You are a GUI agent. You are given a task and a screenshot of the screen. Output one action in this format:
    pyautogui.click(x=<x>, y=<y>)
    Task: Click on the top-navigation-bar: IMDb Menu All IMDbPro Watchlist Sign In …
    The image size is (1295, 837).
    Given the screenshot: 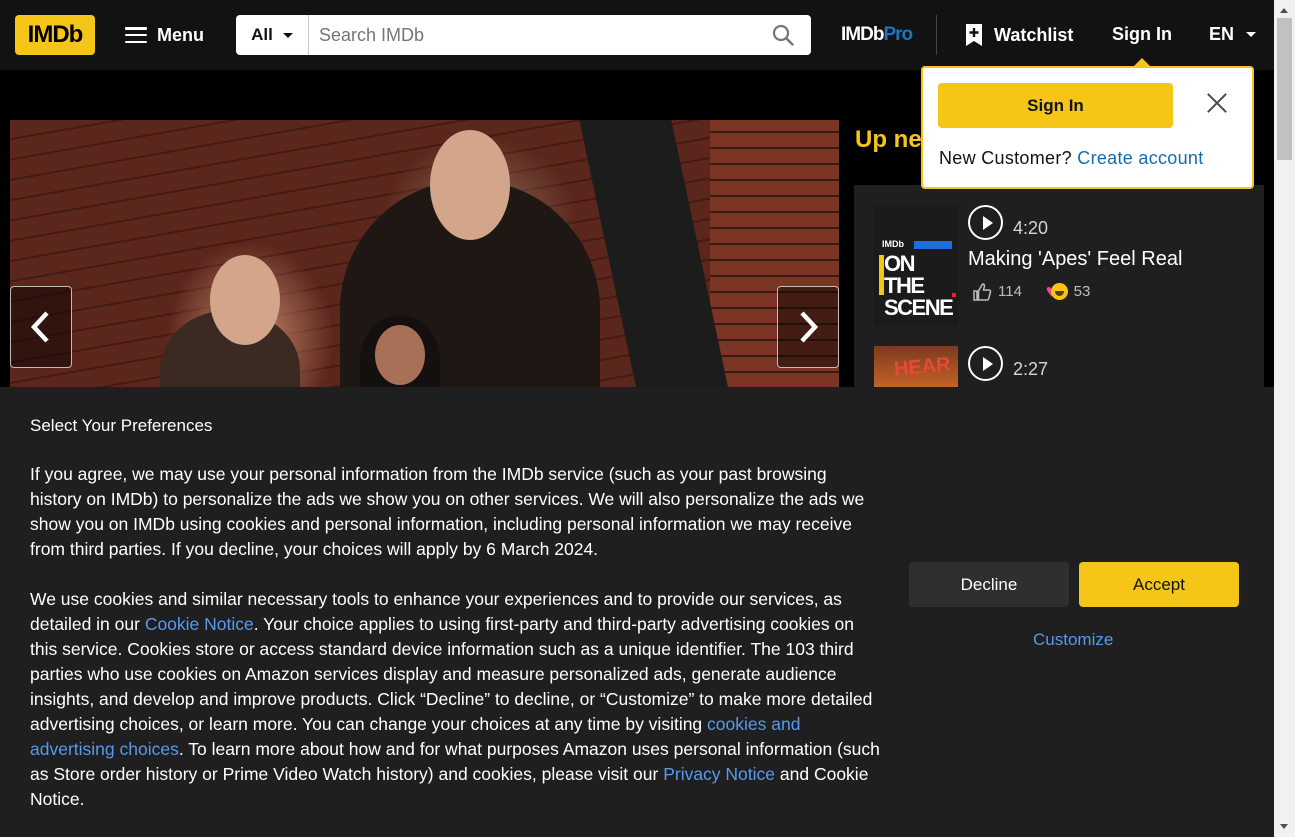 What is the action you would take?
    pyautogui.click(x=637, y=35)
    